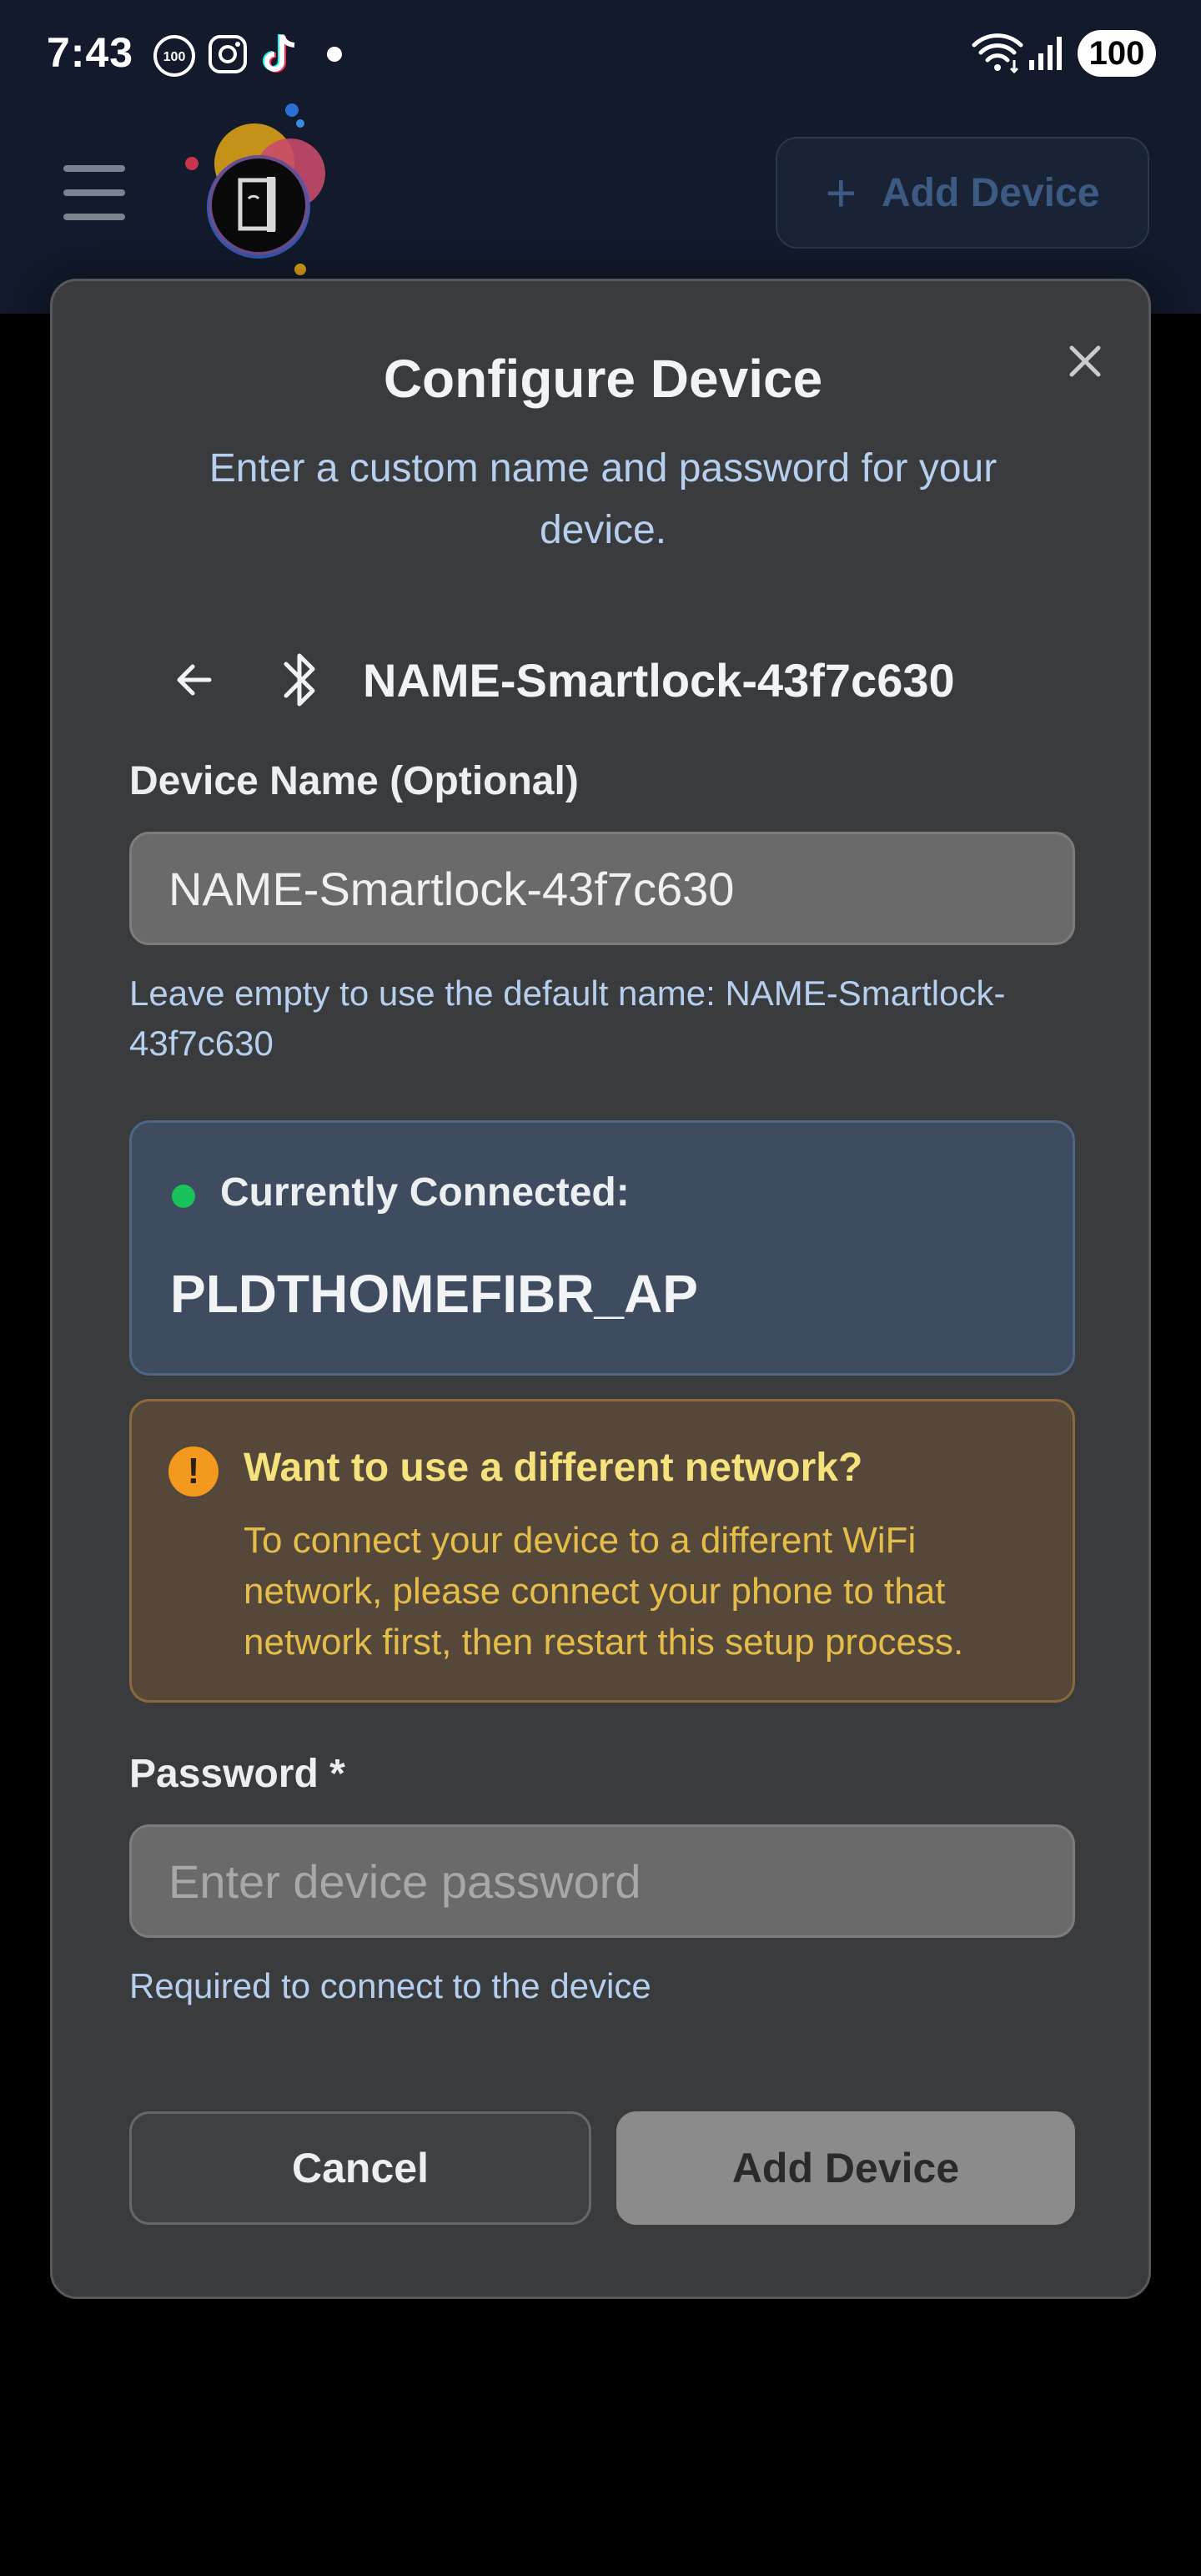 The width and height of the screenshot is (1201, 2576). I want to click on connected-label: Currently Connected:, so click(425, 1192).